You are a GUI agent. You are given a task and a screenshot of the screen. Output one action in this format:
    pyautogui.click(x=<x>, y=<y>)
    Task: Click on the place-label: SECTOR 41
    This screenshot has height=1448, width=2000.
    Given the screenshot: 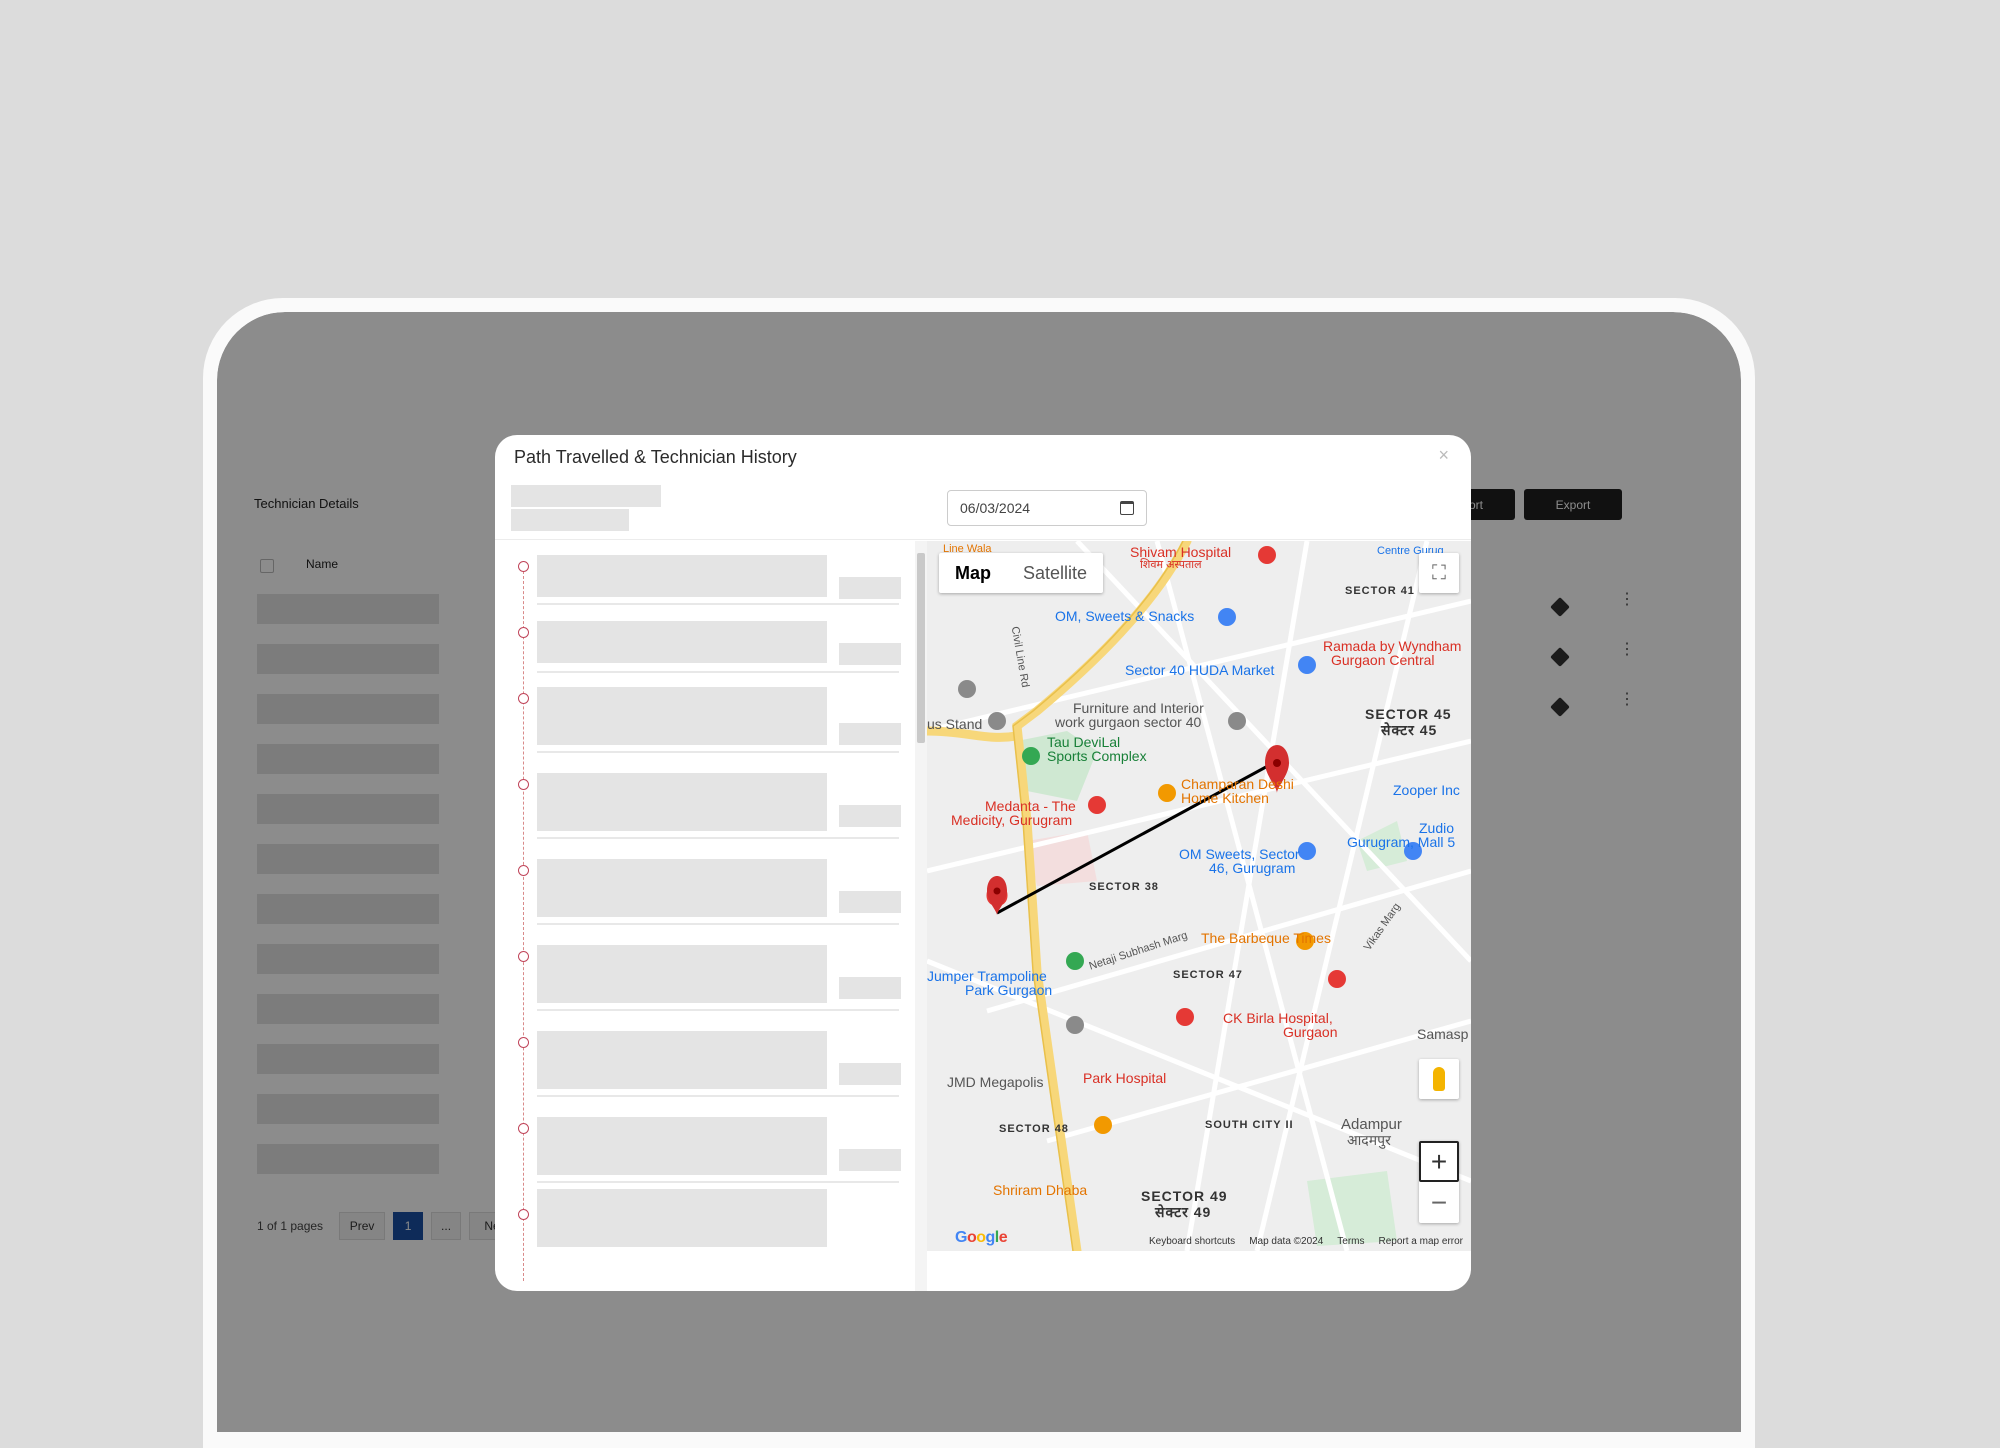 What is the action you would take?
    pyautogui.click(x=1380, y=591)
    